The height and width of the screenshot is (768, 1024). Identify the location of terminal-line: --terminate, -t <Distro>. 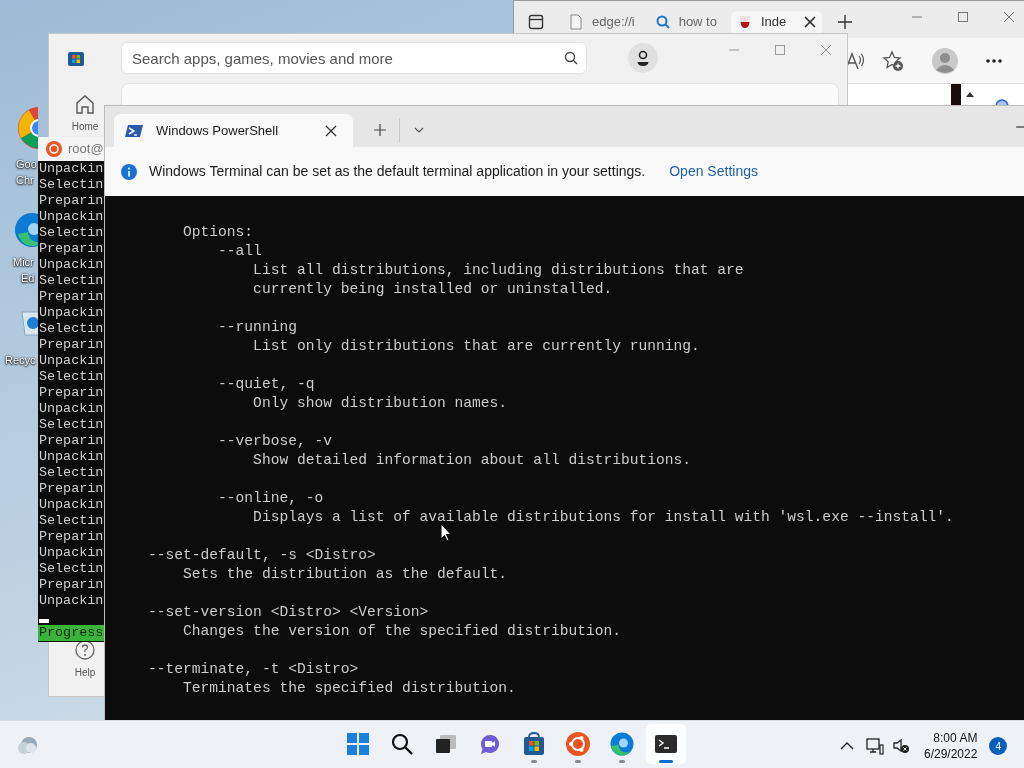
(253, 669).